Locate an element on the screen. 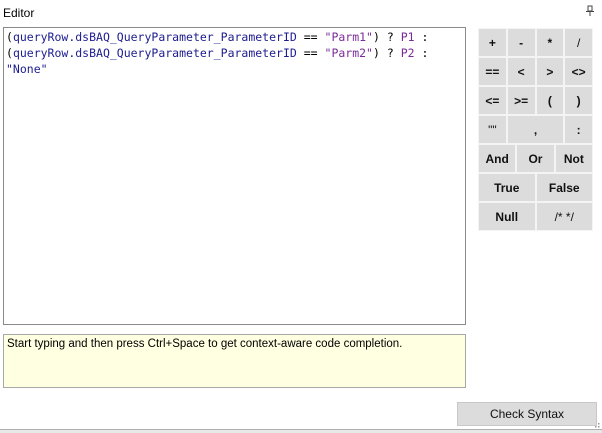 This screenshot has height=433, width=602. keypad-key: Not is located at coordinates (573, 158).